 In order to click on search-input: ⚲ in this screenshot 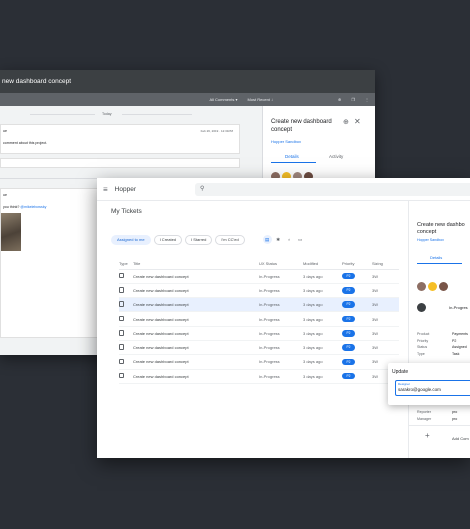, I will do `click(332, 189)`.